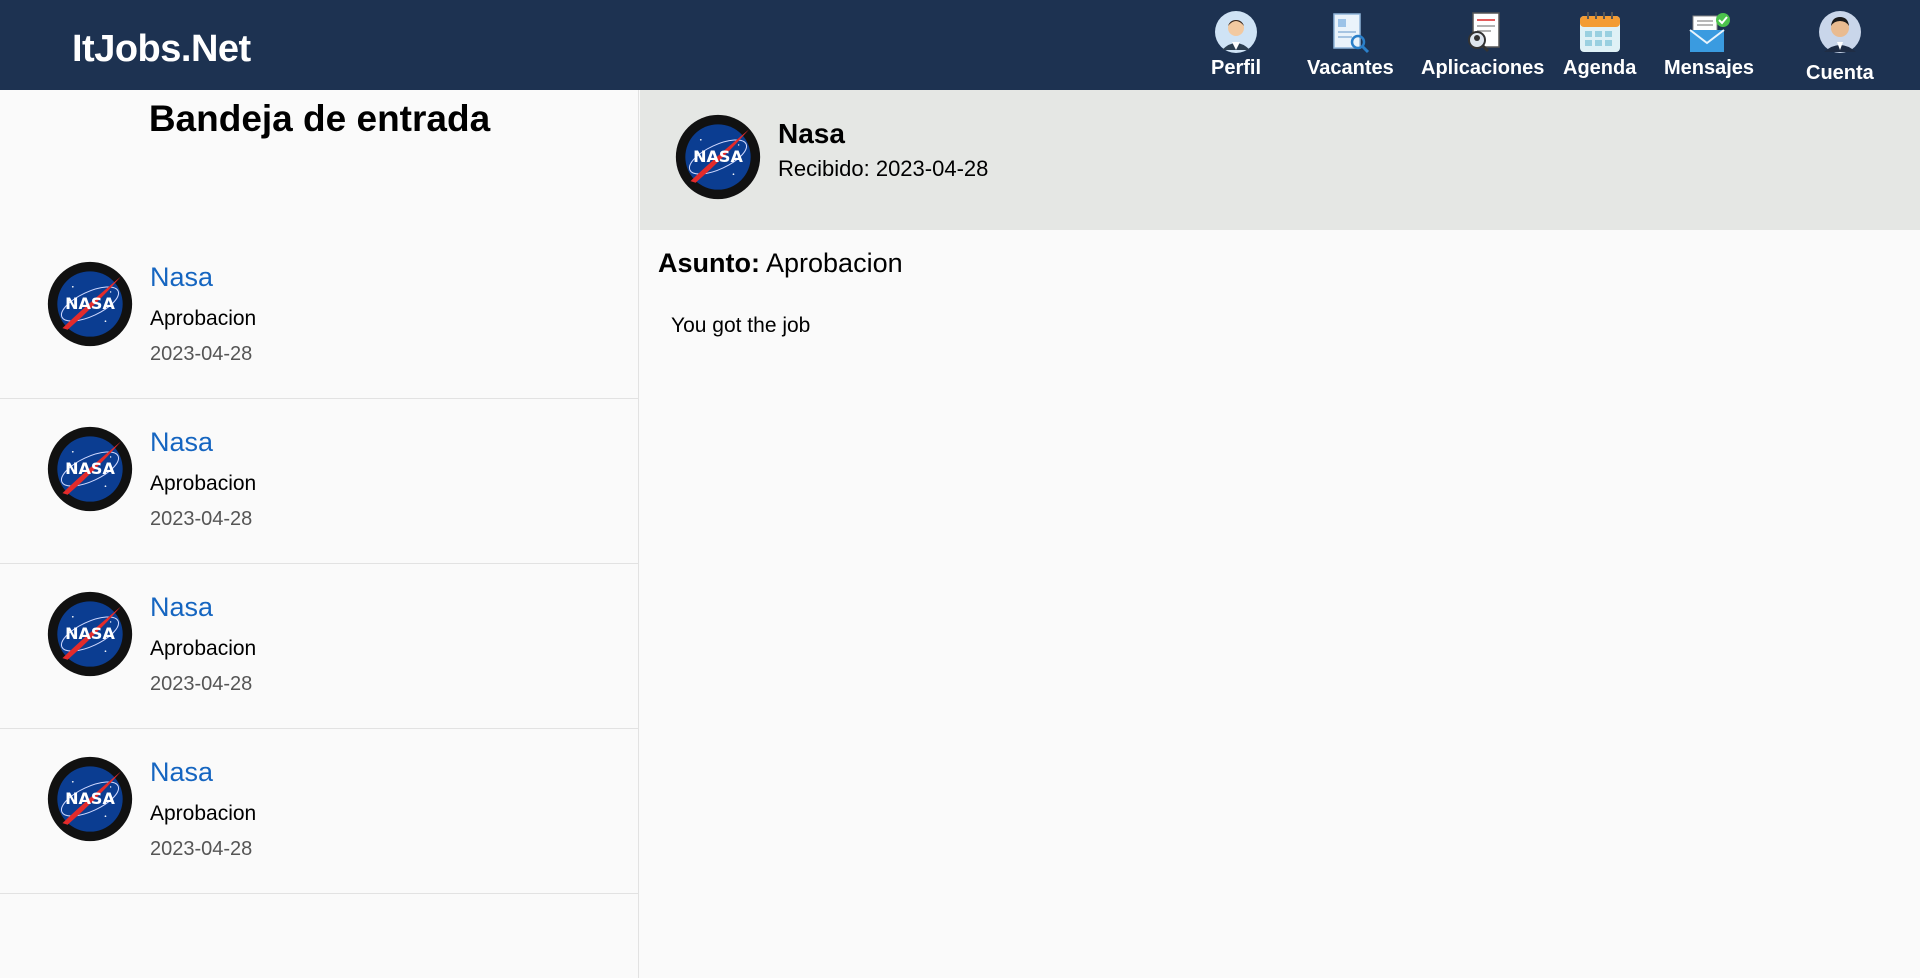  I want to click on nav-mensajes: Mensajes, so click(1709, 45).